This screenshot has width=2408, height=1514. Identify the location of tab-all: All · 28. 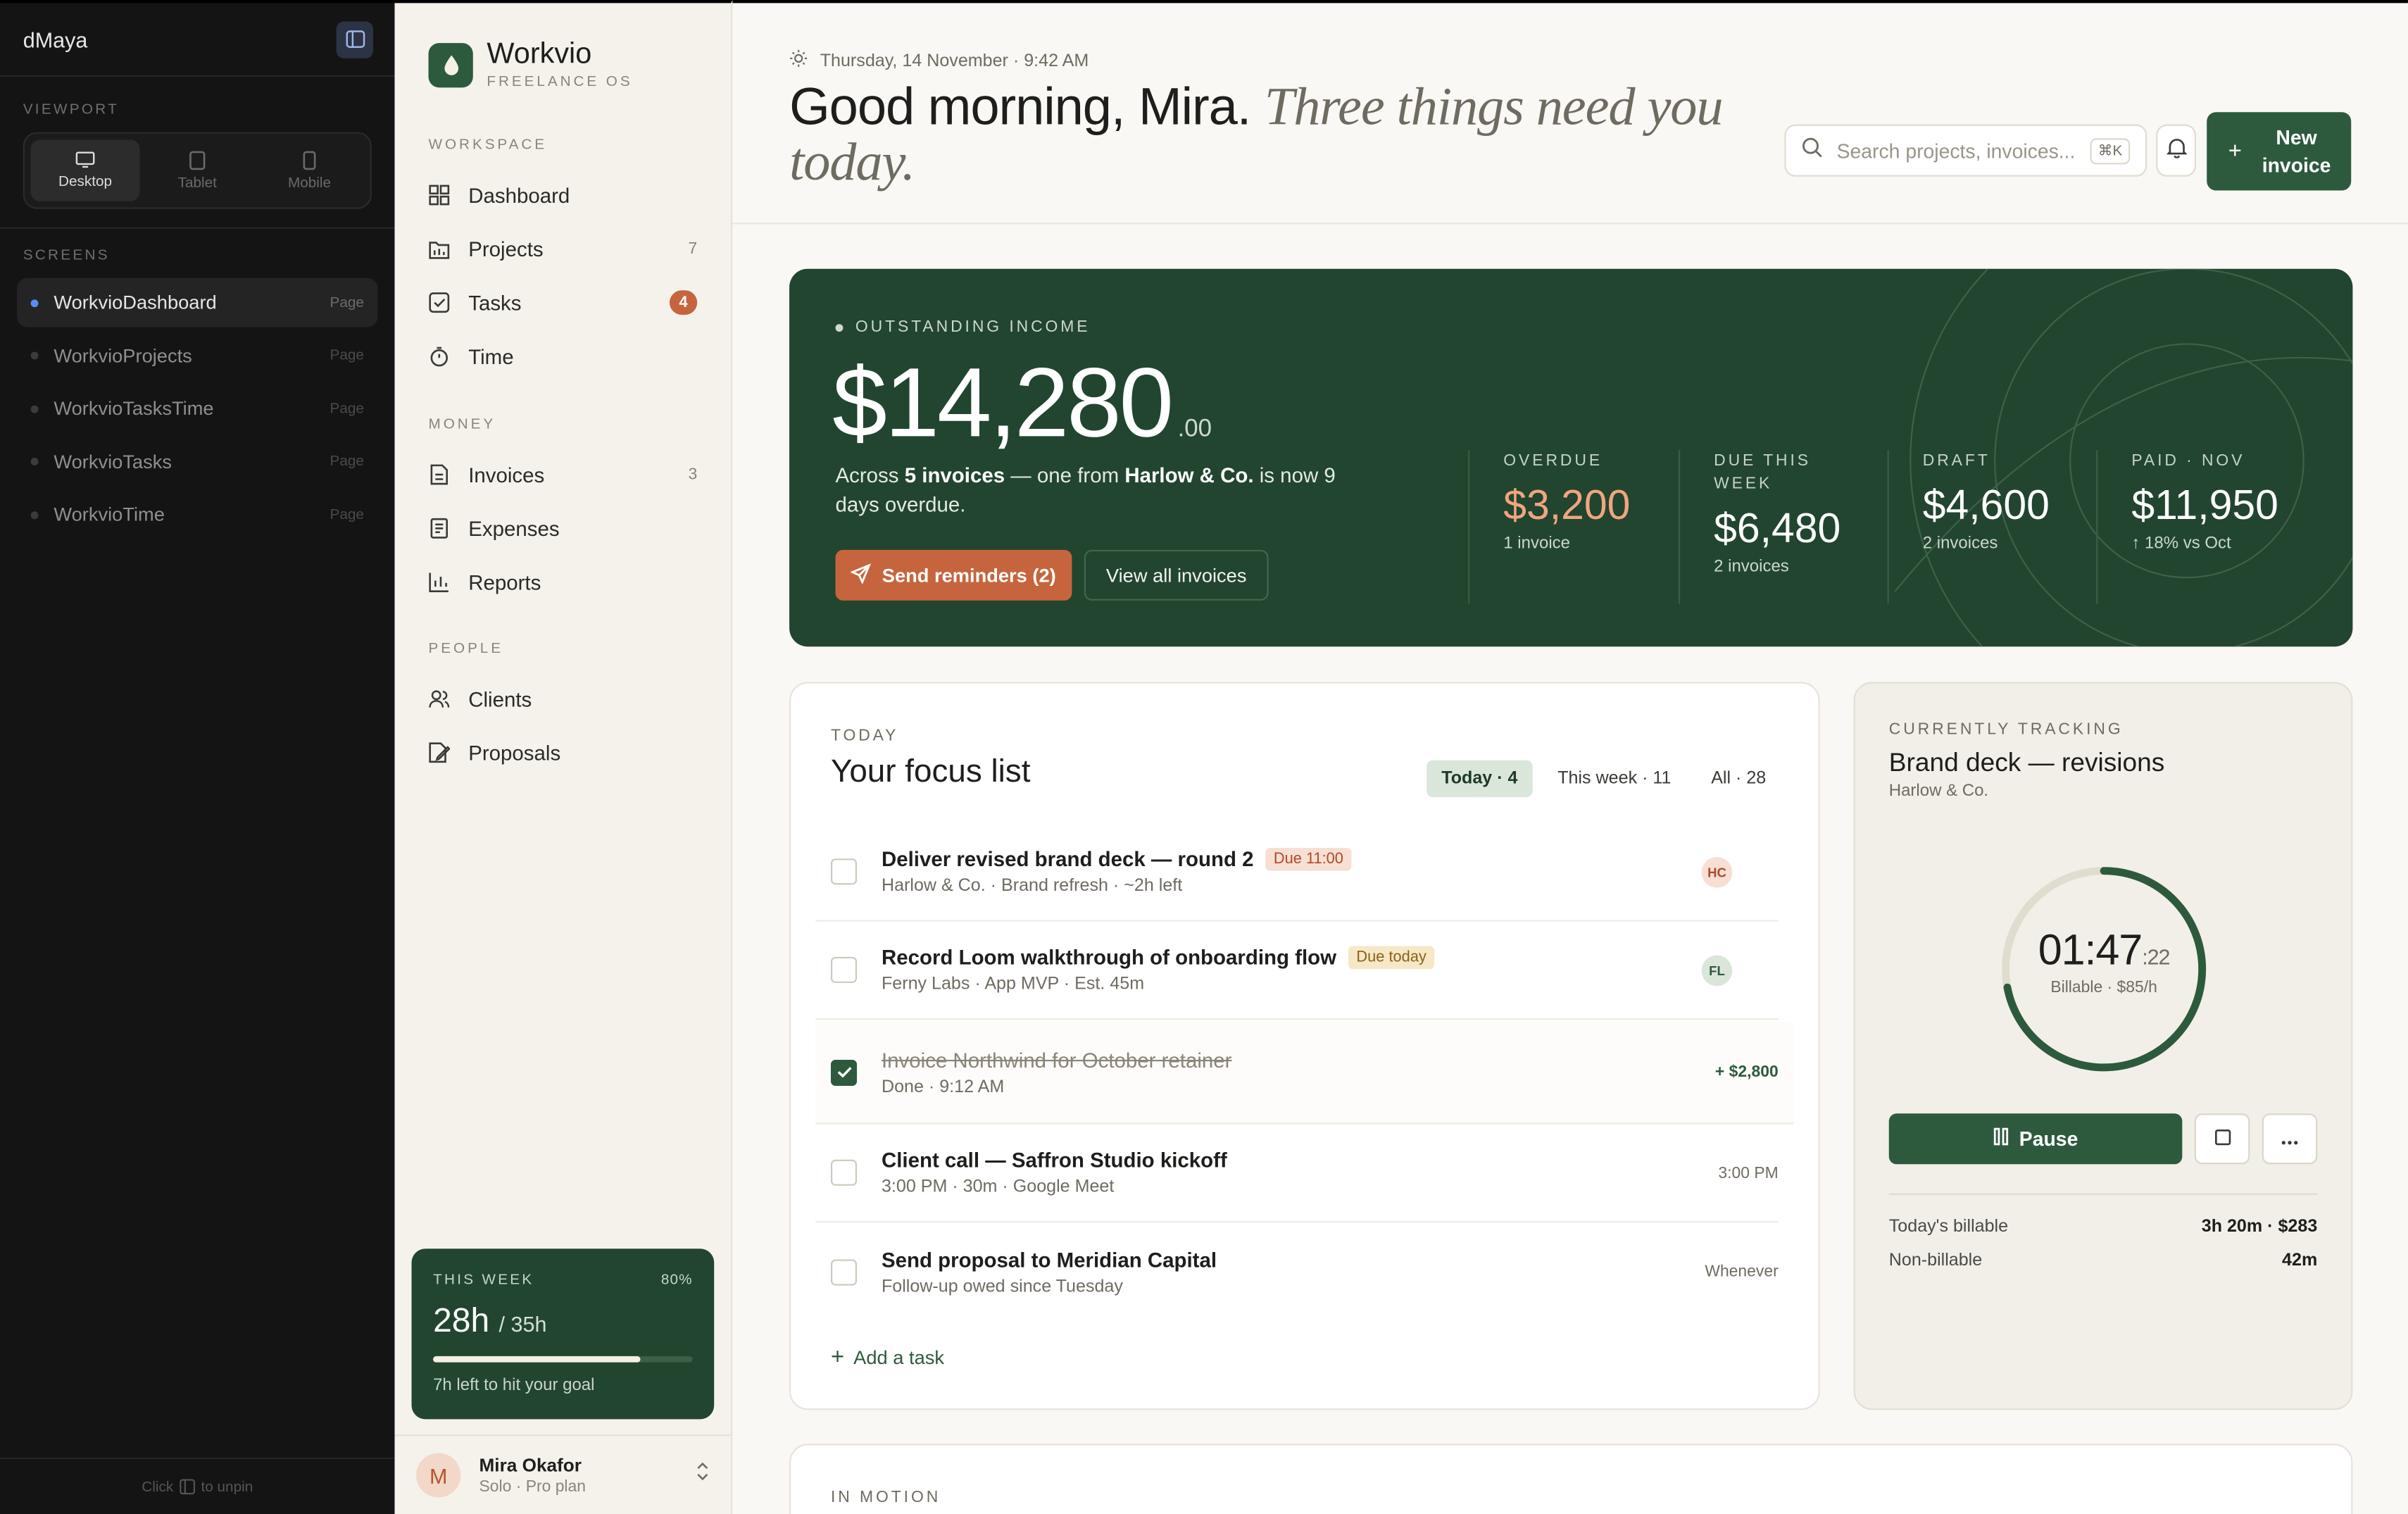
(1738, 779).